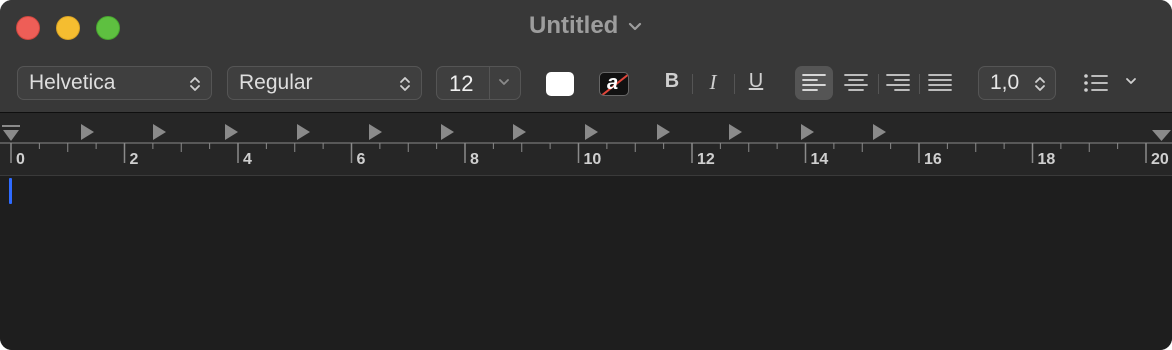 The height and width of the screenshot is (350, 1172). What do you see at coordinates (706, 159) in the screenshot?
I see `ruler-label: 12` at bounding box center [706, 159].